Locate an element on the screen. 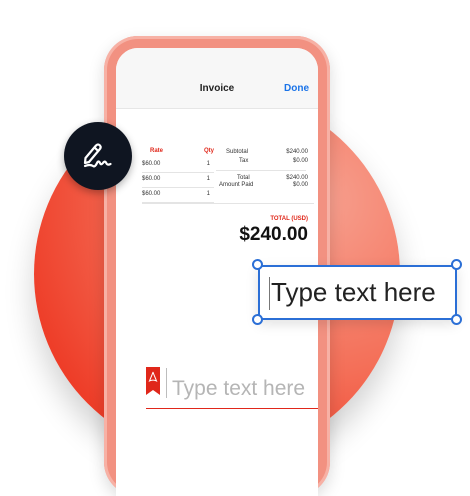 Image resolution: width=470 pixels, height=496 pixels. tax-value: $0.00 is located at coordinates (300, 161).